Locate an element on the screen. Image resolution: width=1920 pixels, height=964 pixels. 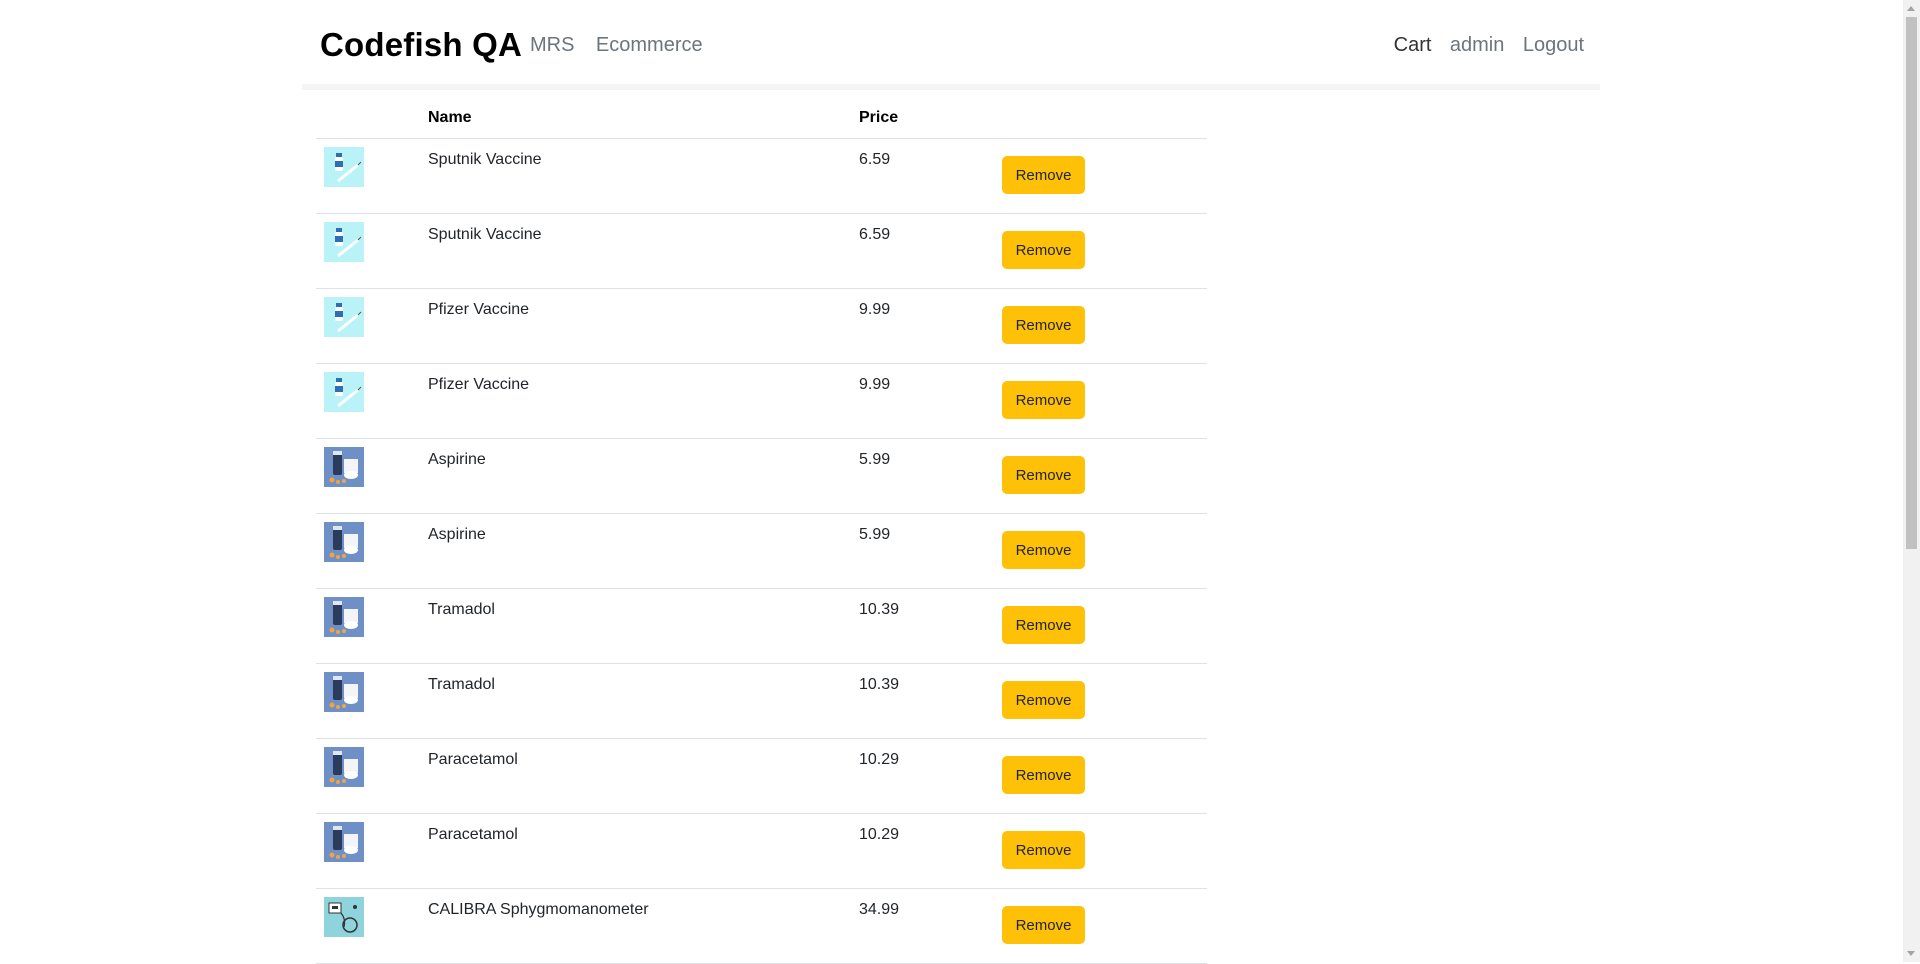
nav-left: MRS Ecommerce is located at coordinates (625, 45).